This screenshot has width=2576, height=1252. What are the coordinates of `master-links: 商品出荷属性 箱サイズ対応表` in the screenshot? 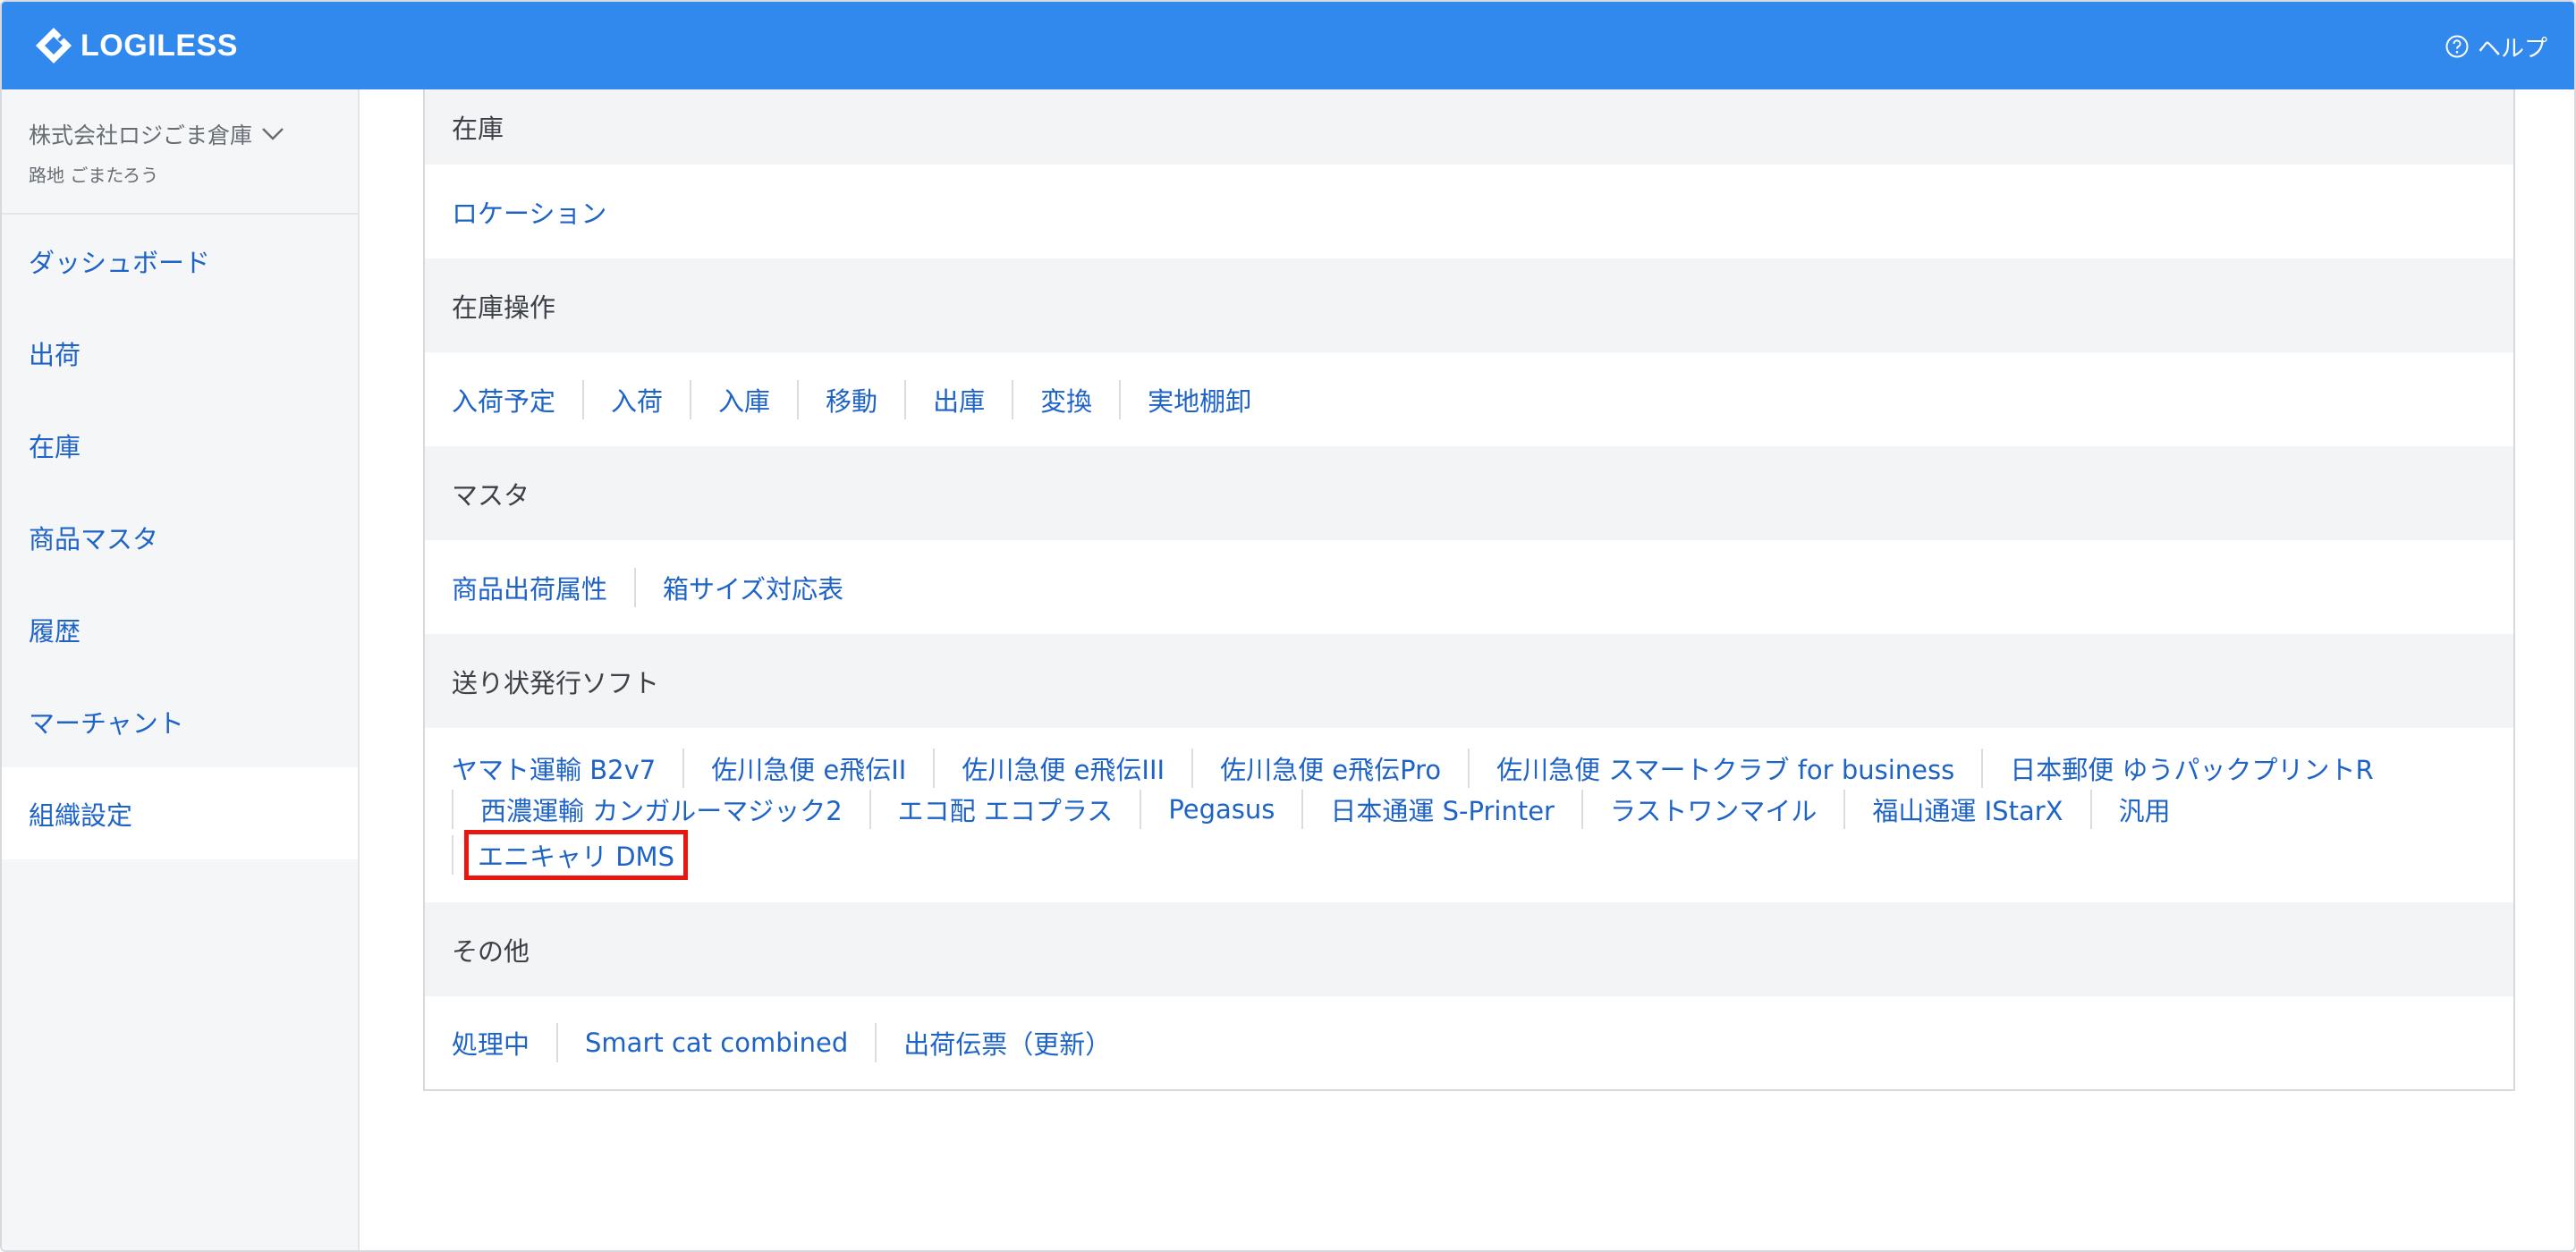 It's located at (1469, 587).